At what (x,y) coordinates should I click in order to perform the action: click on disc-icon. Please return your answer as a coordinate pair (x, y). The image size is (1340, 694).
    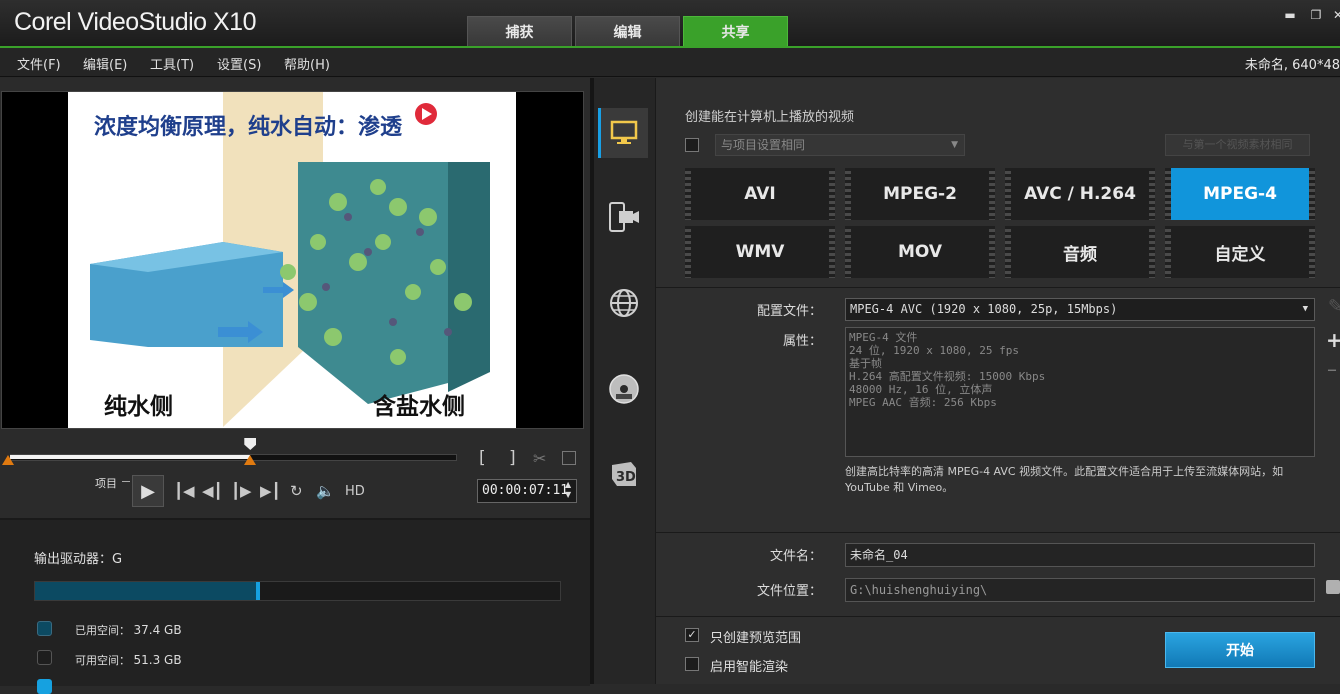
    Looking at the image, I should click on (624, 389).